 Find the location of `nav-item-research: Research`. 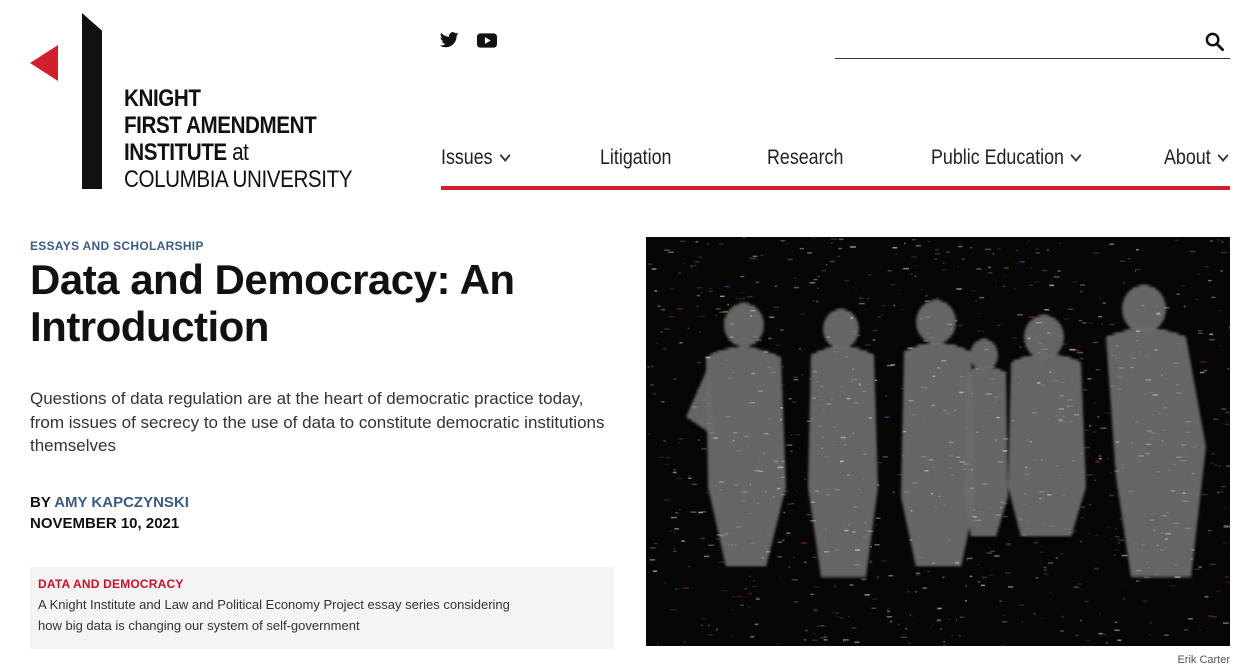

nav-item-research: Research is located at coordinates (805, 158).